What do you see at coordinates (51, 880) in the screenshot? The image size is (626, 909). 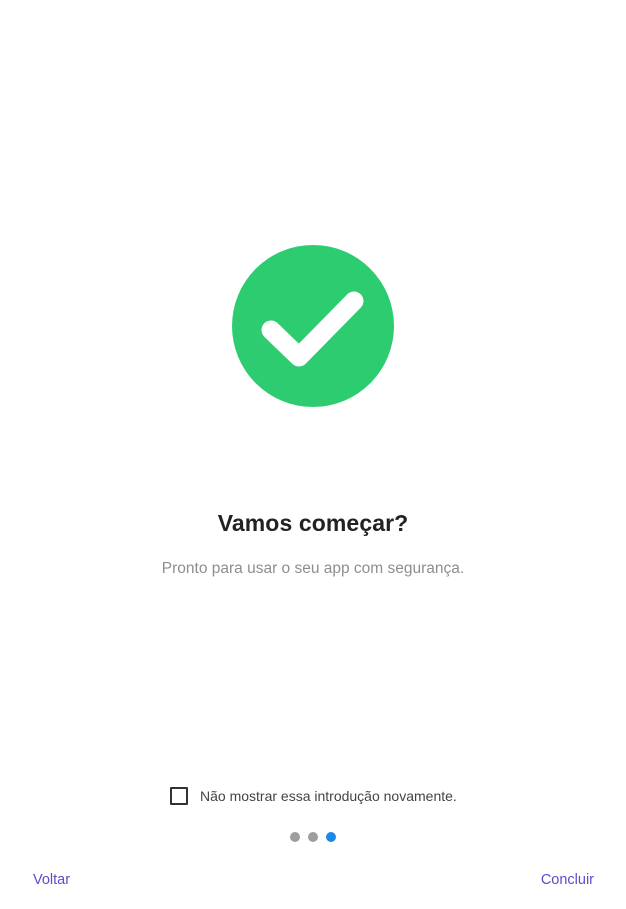 I see `back-button: Voltar` at bounding box center [51, 880].